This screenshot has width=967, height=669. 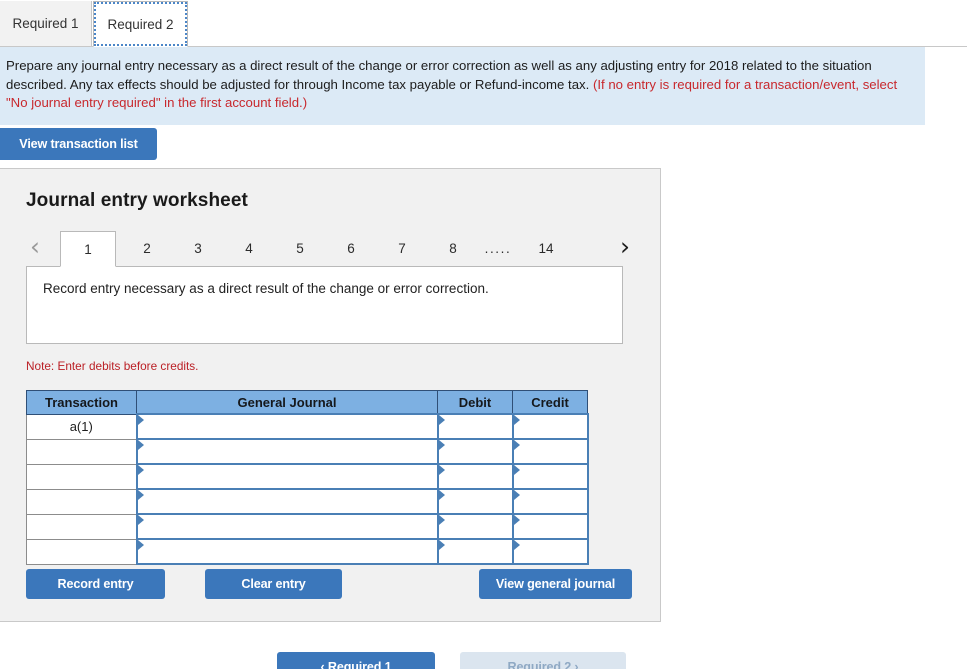 I want to click on pager-page-4: 4, so click(x=249, y=248).